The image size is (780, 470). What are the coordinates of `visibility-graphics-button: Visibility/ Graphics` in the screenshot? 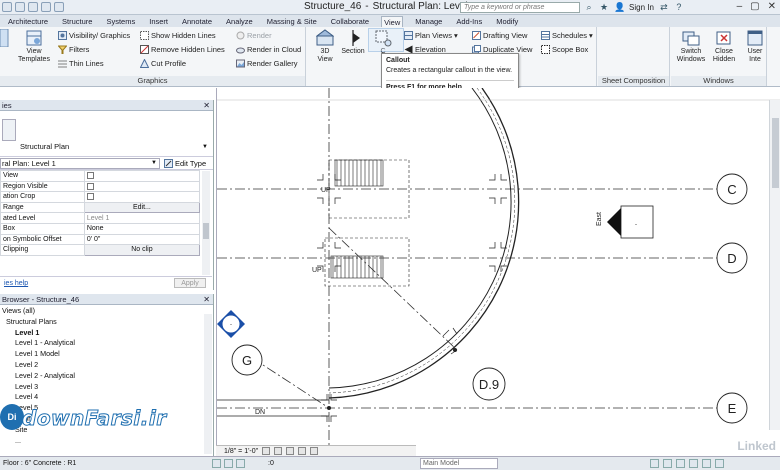 It's located at (94, 35).